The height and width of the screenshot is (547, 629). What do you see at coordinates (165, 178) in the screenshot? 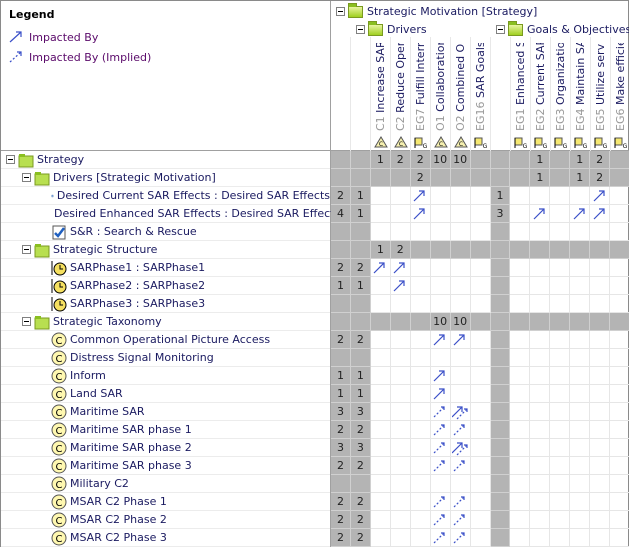
I see `tree-group-row: Drivers [Strategic Motivation]` at bounding box center [165, 178].